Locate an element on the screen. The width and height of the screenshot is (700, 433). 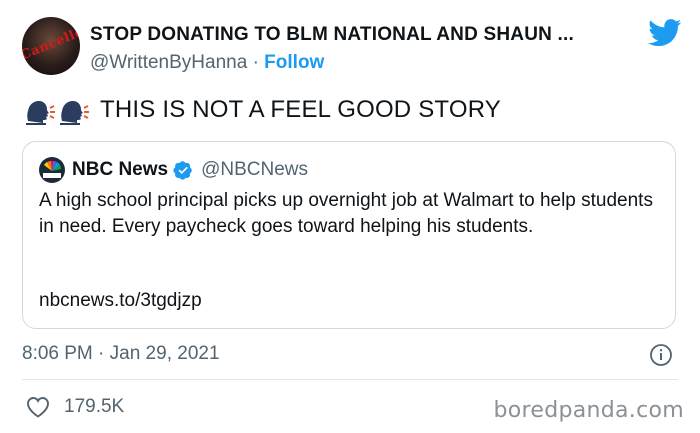
author-handle: @WrittenByHanna is located at coordinates (168, 62).